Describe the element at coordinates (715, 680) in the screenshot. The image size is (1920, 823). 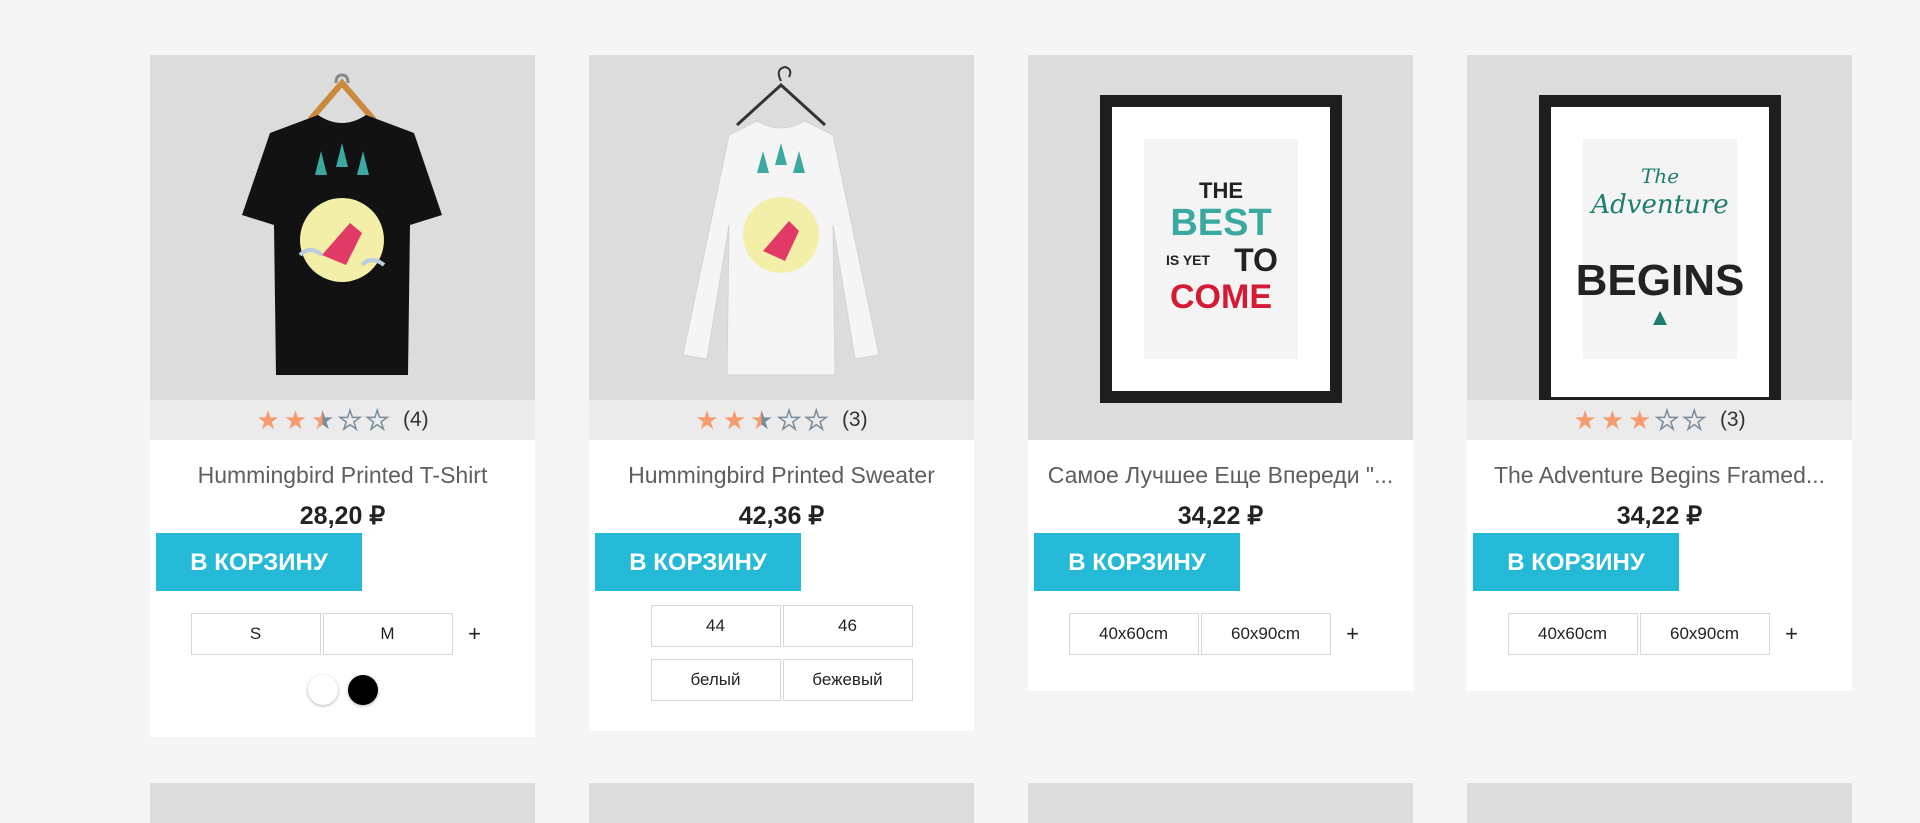
I see `variant-option: белый` at that location.